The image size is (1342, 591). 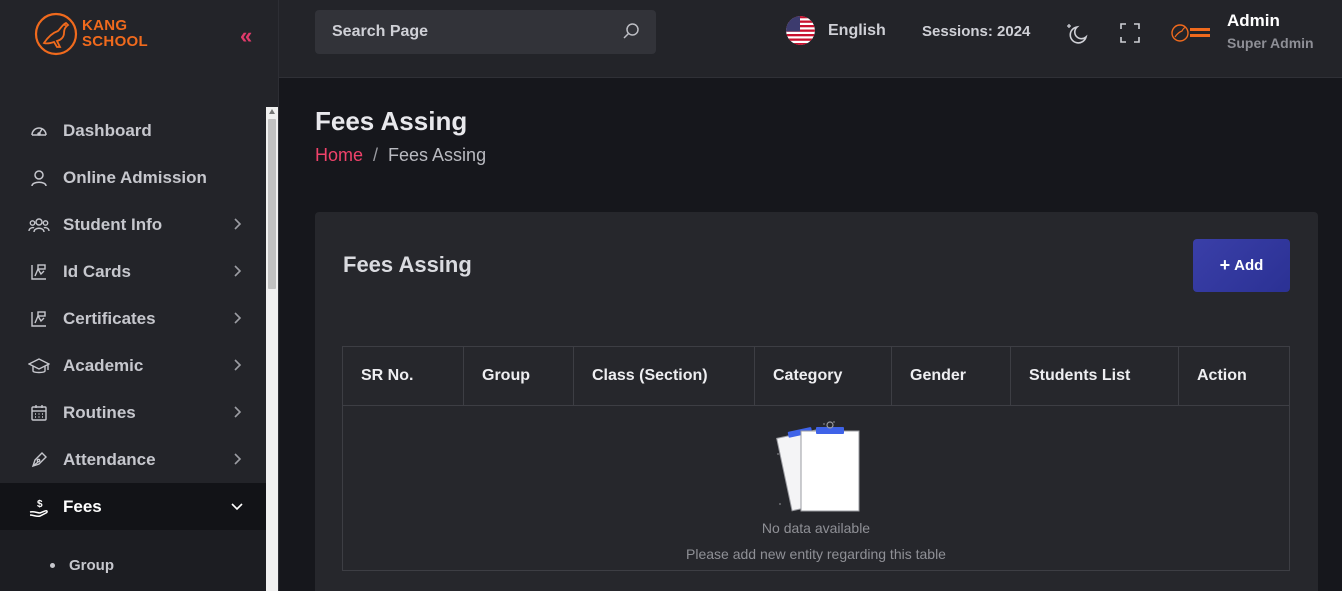 I want to click on column-header-category: Category, so click(x=823, y=376).